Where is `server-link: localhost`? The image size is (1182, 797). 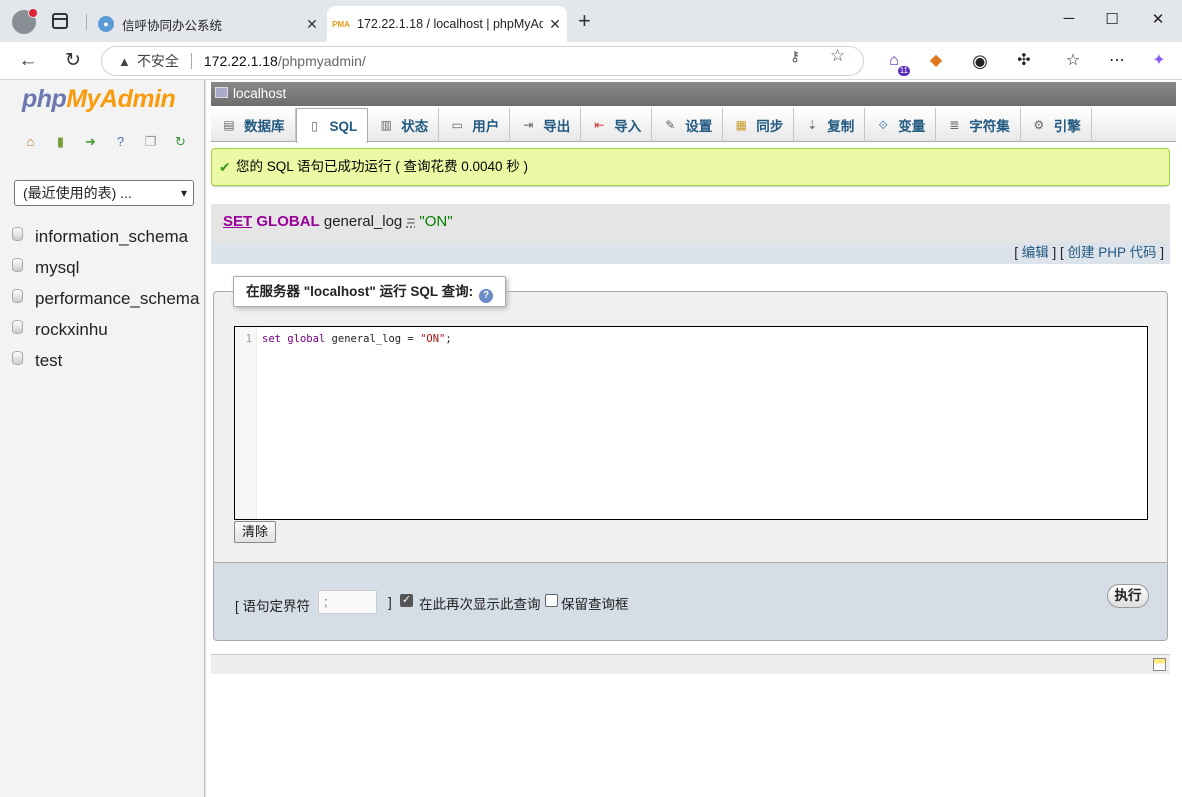
server-link: localhost is located at coordinates (259, 93).